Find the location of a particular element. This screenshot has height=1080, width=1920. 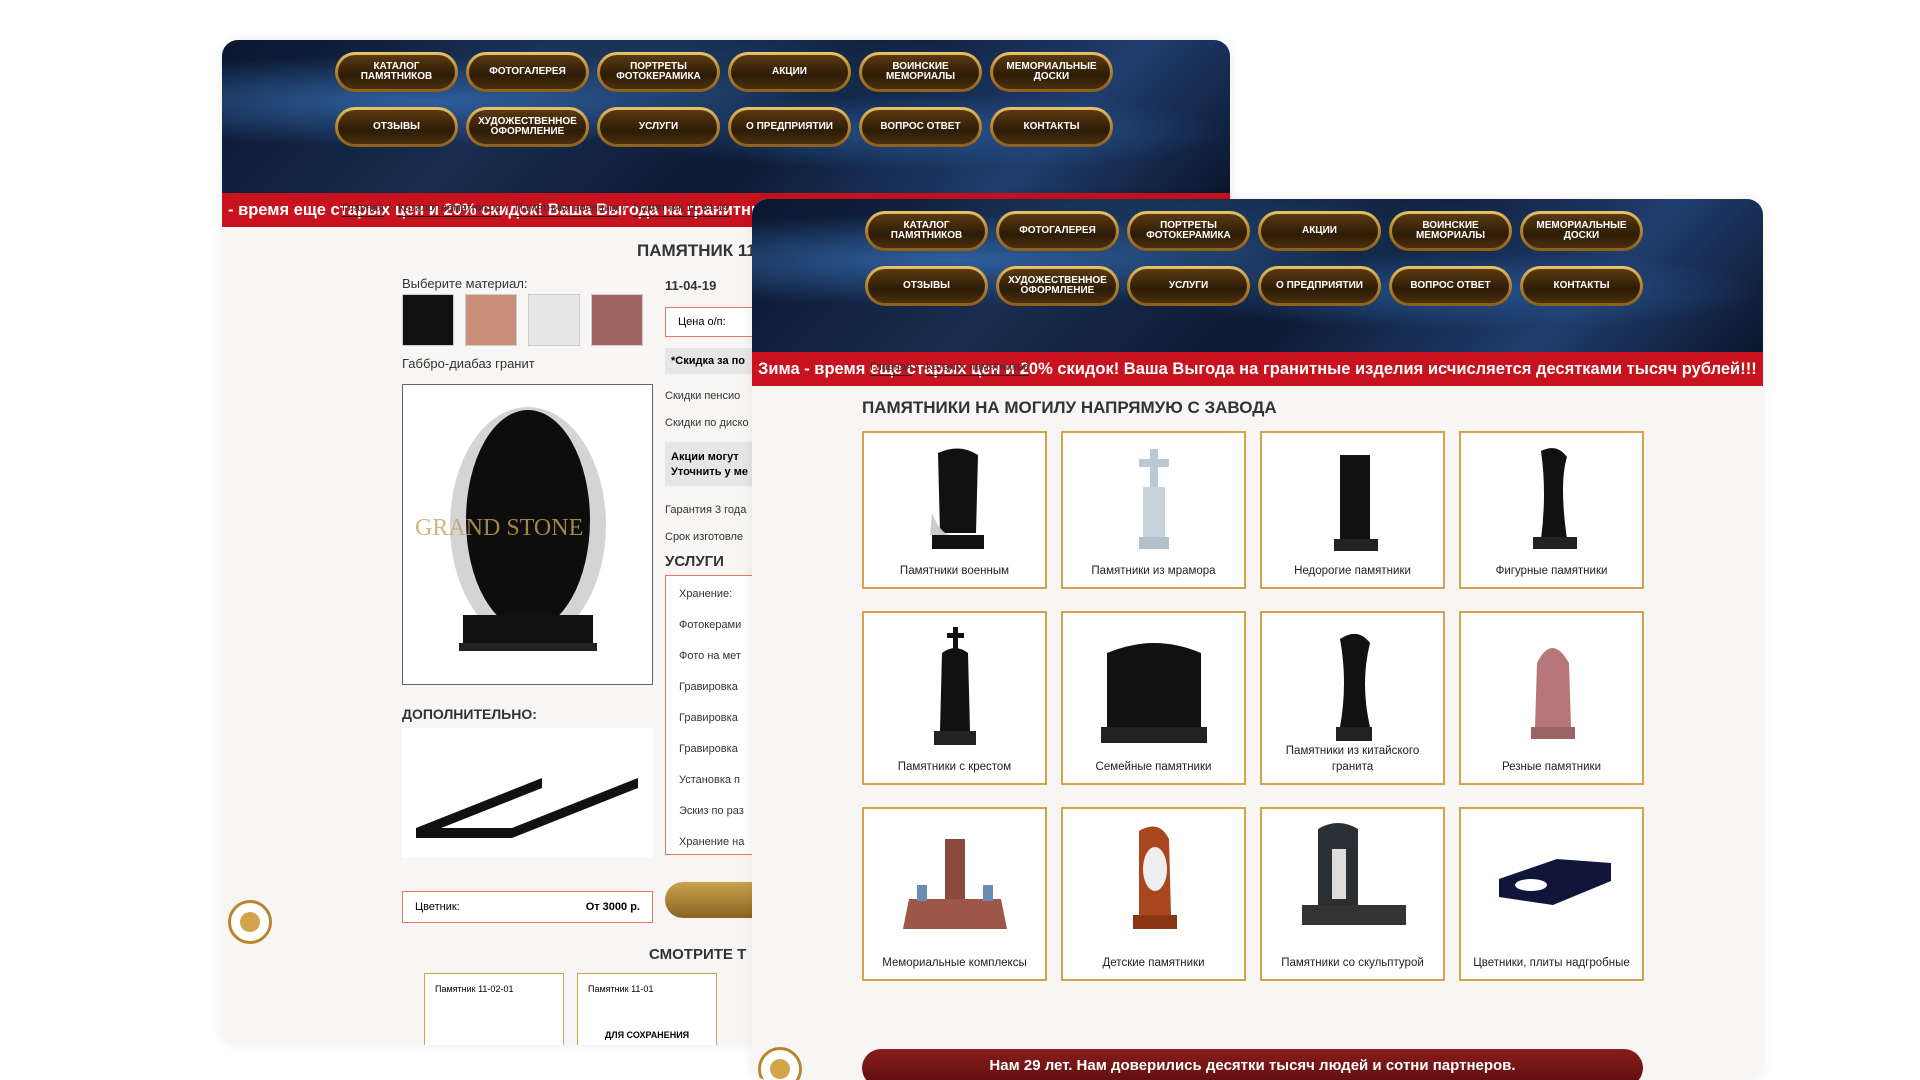

flowerbed-price: От 3000 р. is located at coordinates (612, 907).